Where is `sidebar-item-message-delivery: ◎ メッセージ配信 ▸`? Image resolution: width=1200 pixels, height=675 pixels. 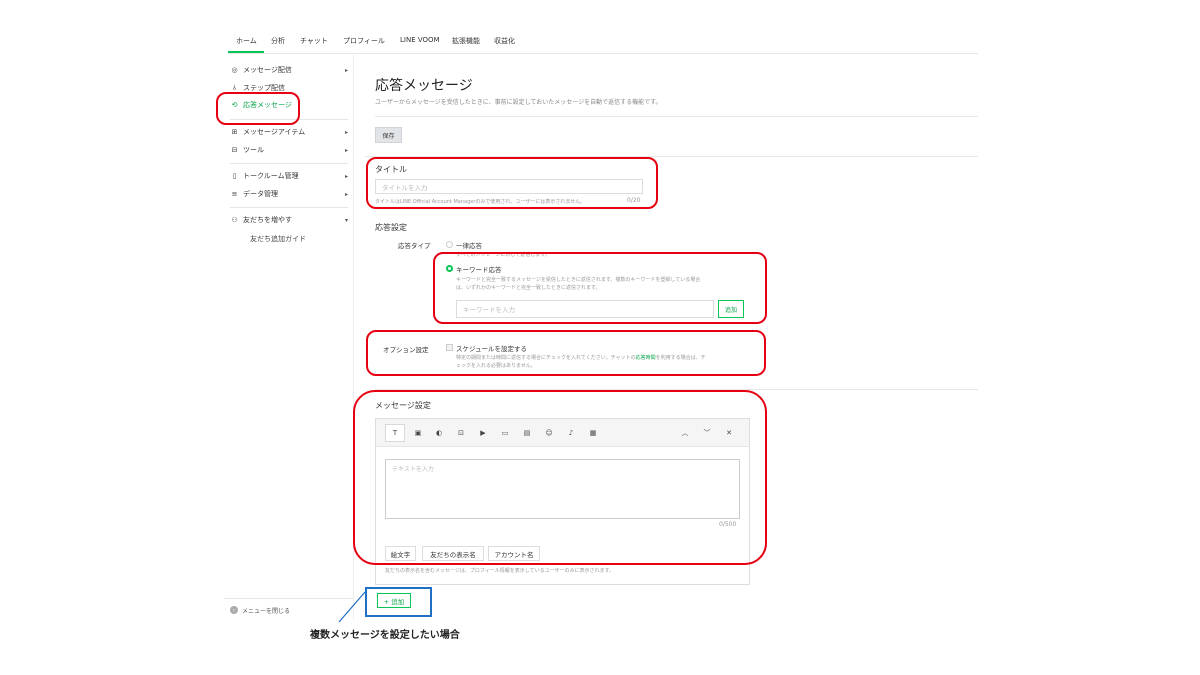 sidebar-item-message-delivery: ◎ メッセージ配信 ▸ is located at coordinates (289, 70).